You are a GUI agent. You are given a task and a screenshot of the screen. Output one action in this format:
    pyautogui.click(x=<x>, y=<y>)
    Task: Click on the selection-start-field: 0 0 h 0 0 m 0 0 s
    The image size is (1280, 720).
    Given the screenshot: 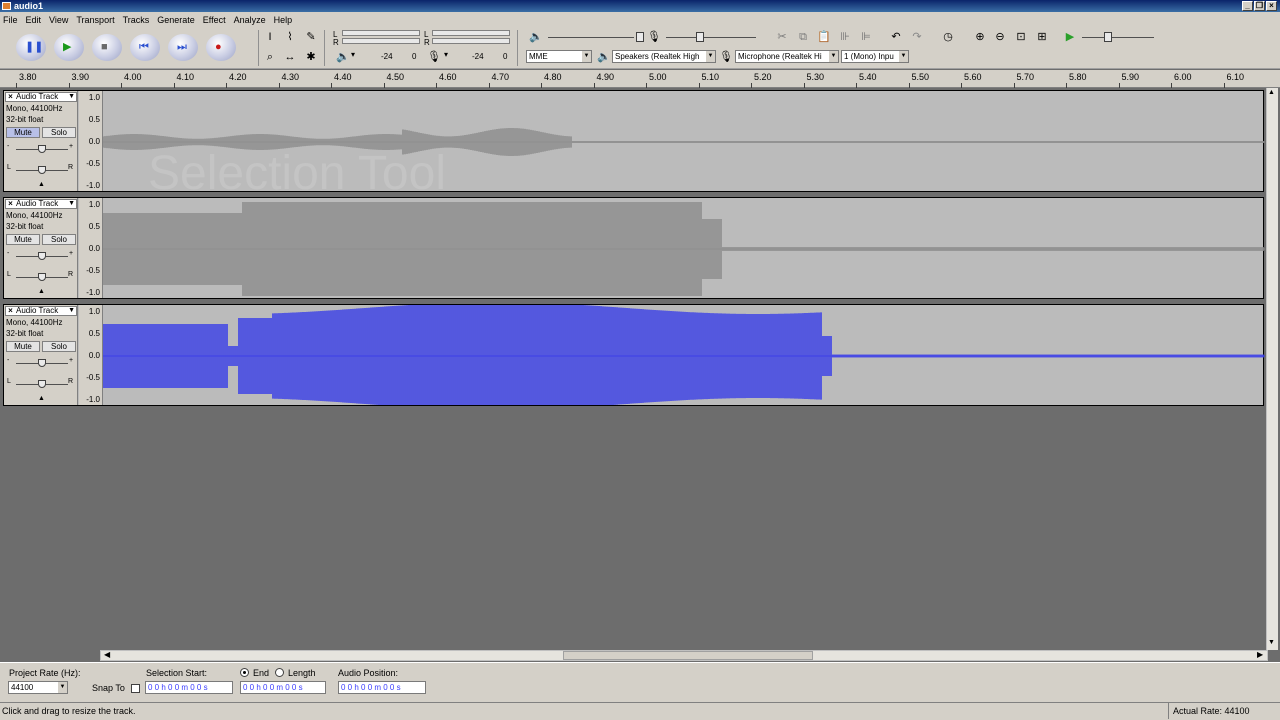 What is the action you would take?
    pyautogui.click(x=189, y=687)
    